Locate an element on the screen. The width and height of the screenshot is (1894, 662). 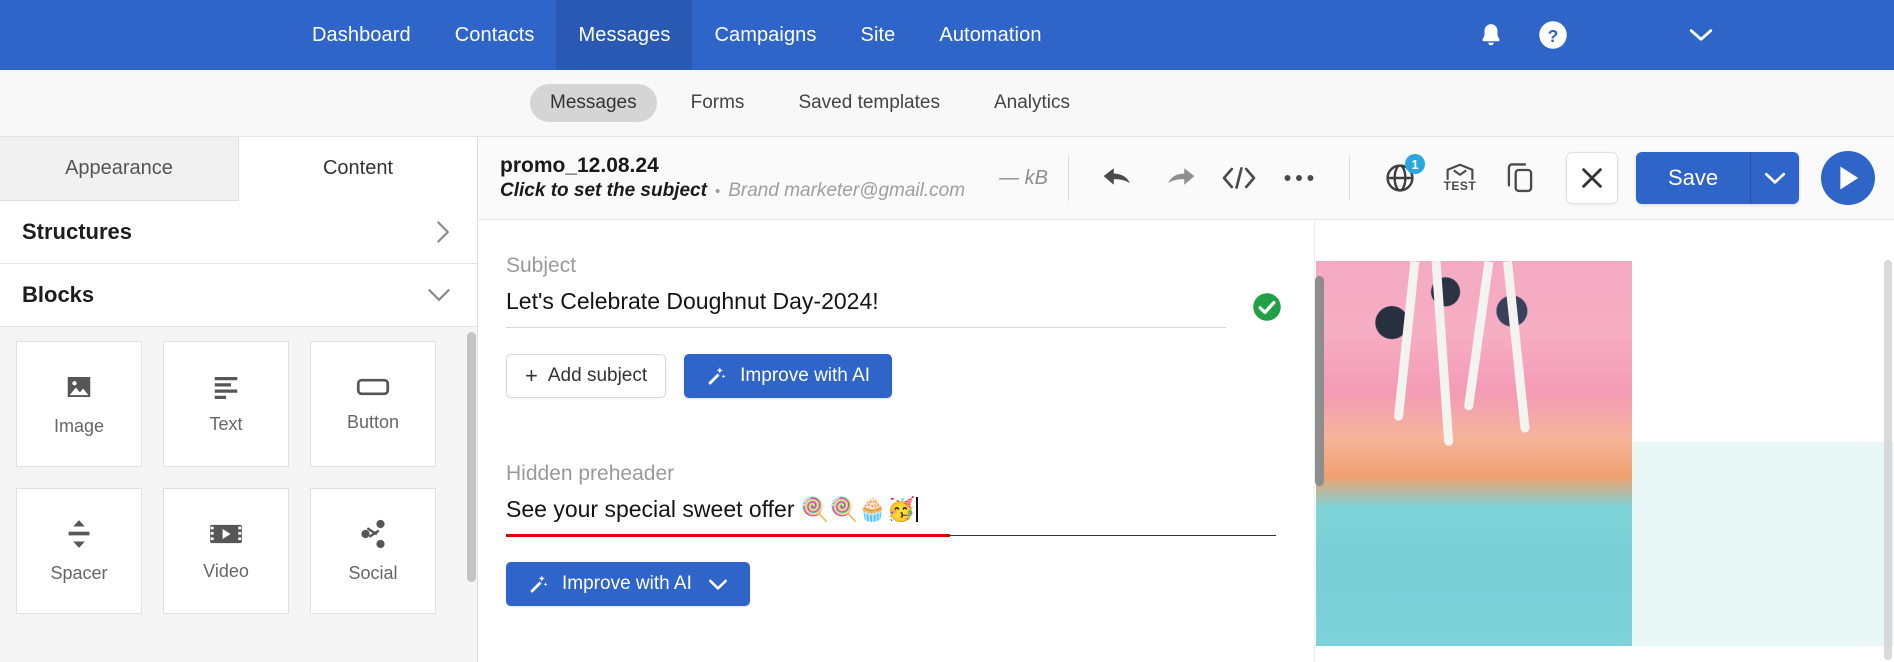
sidebar-tab-label: Appearance is located at coordinates (119, 168).